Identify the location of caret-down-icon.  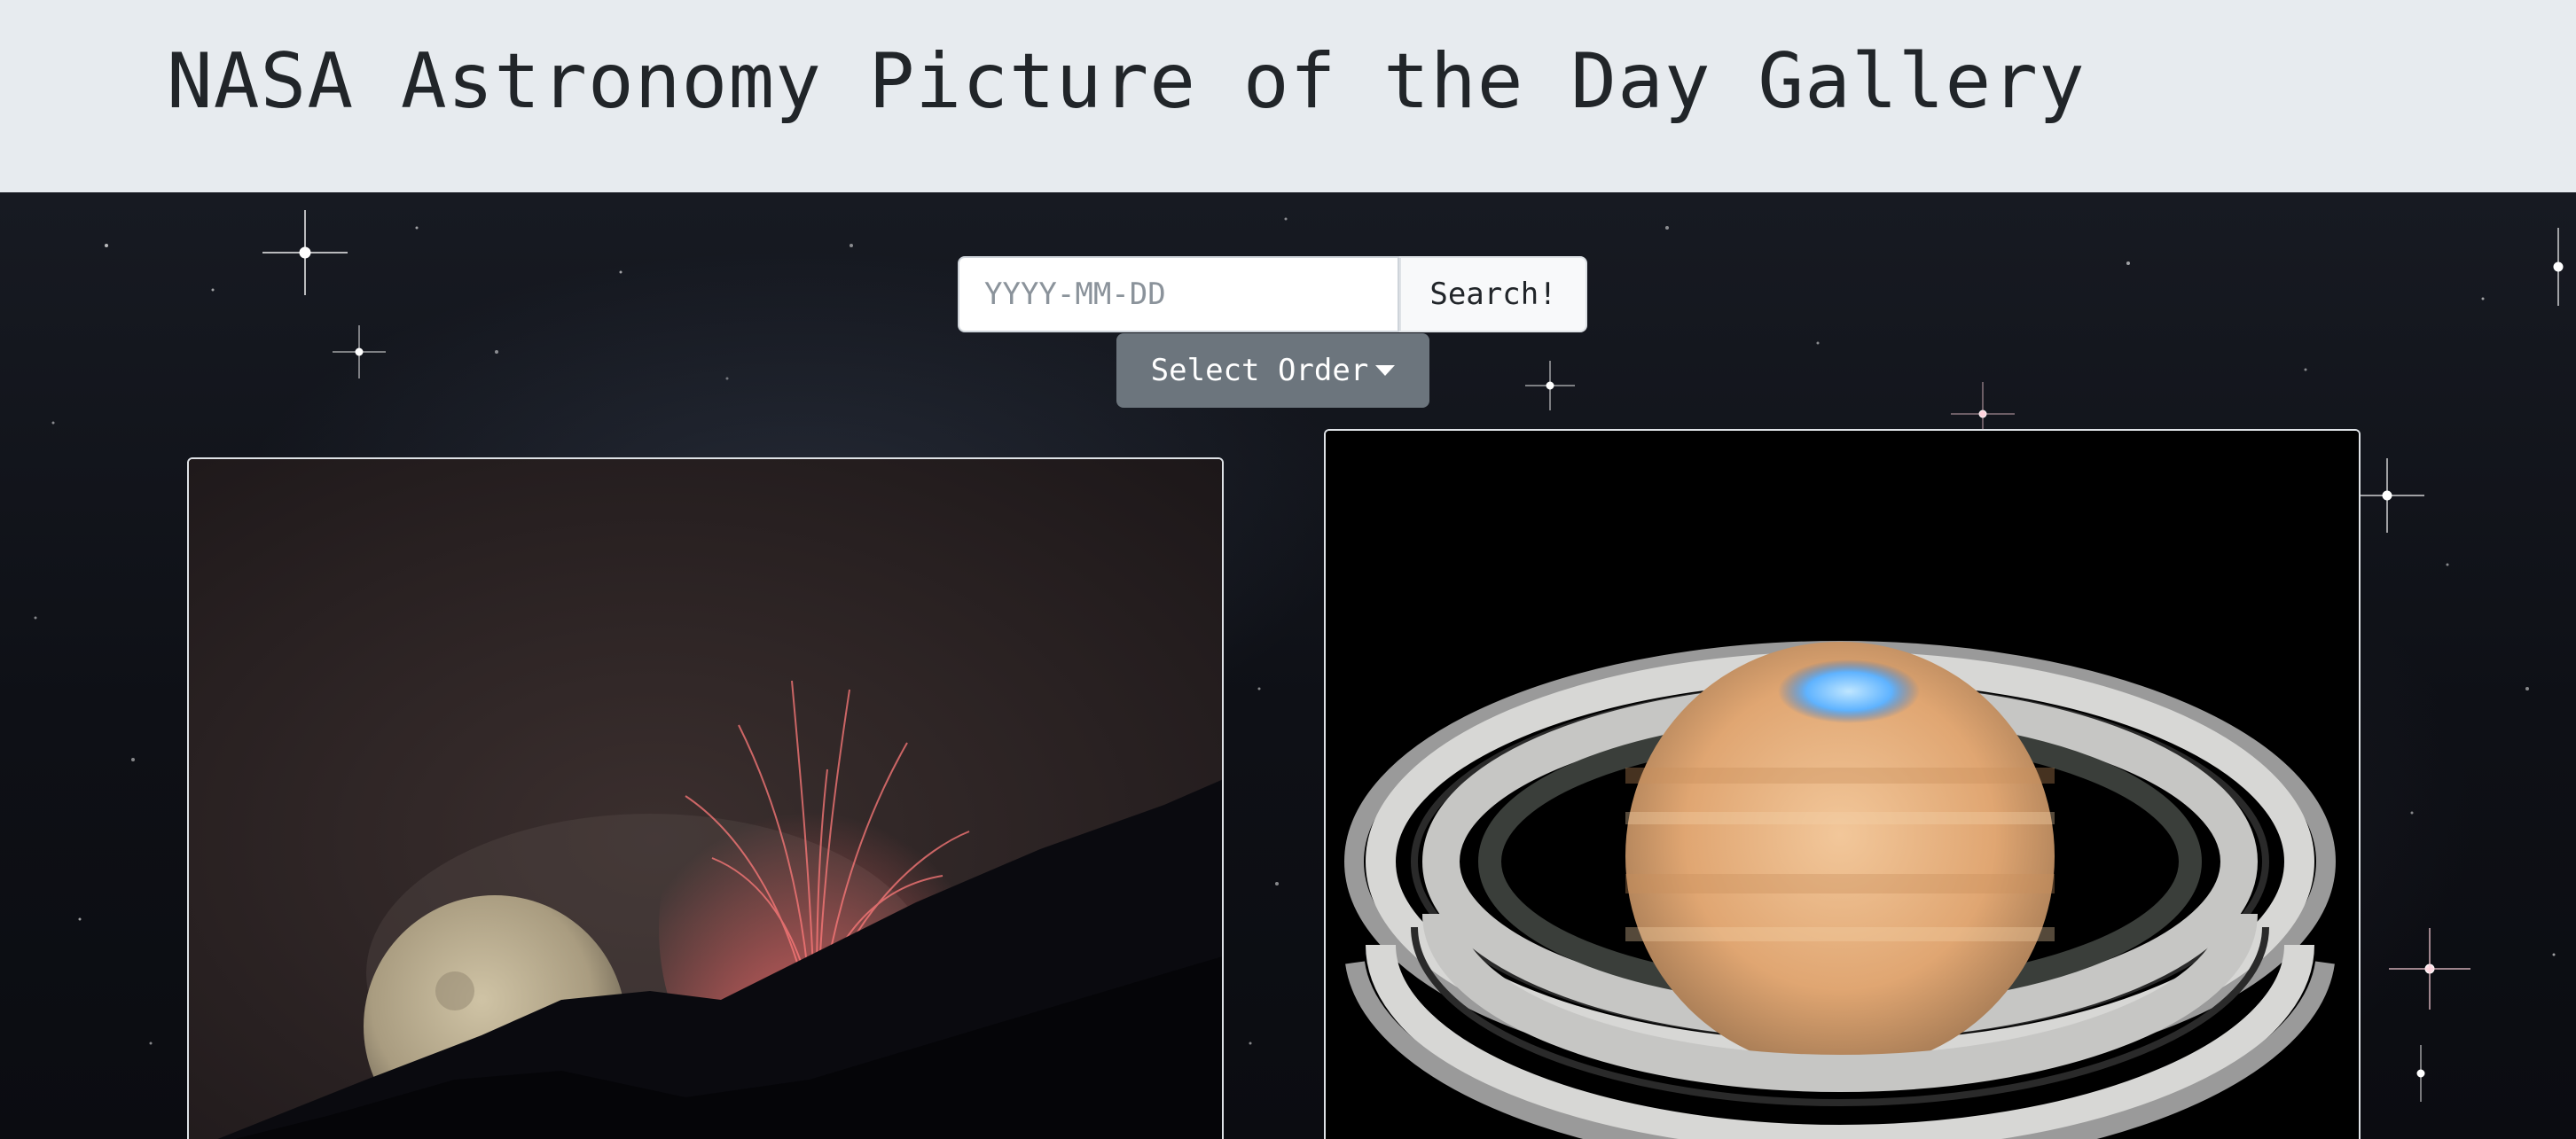
(1385, 370).